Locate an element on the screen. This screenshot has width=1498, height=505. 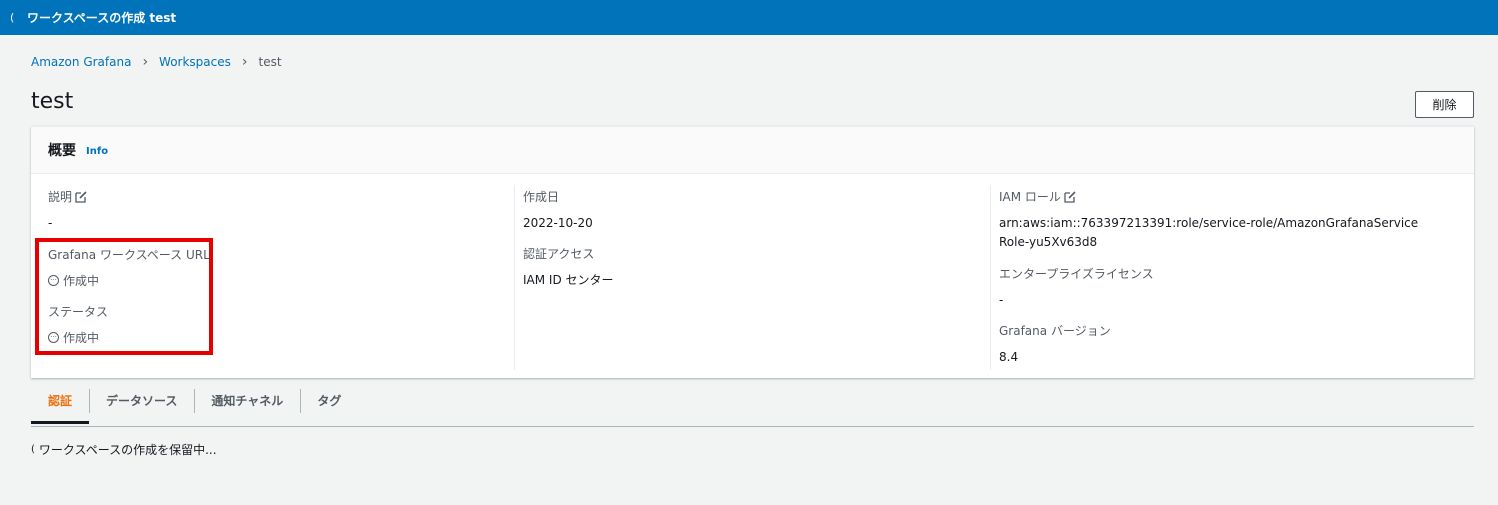
flash-banner: ( ワークスペースの作成 test is located at coordinates (749, 17).